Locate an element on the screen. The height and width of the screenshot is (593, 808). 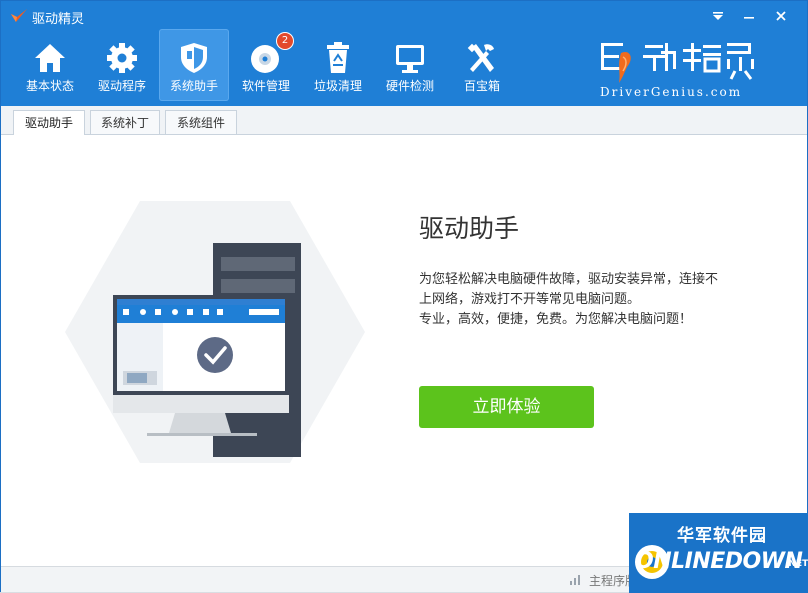
watermark-title: 华军软件园 is located at coordinates (722, 536).